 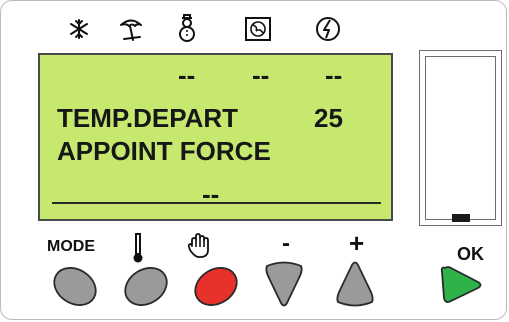 I want to click on side-compartment-inner, so click(x=460, y=138).